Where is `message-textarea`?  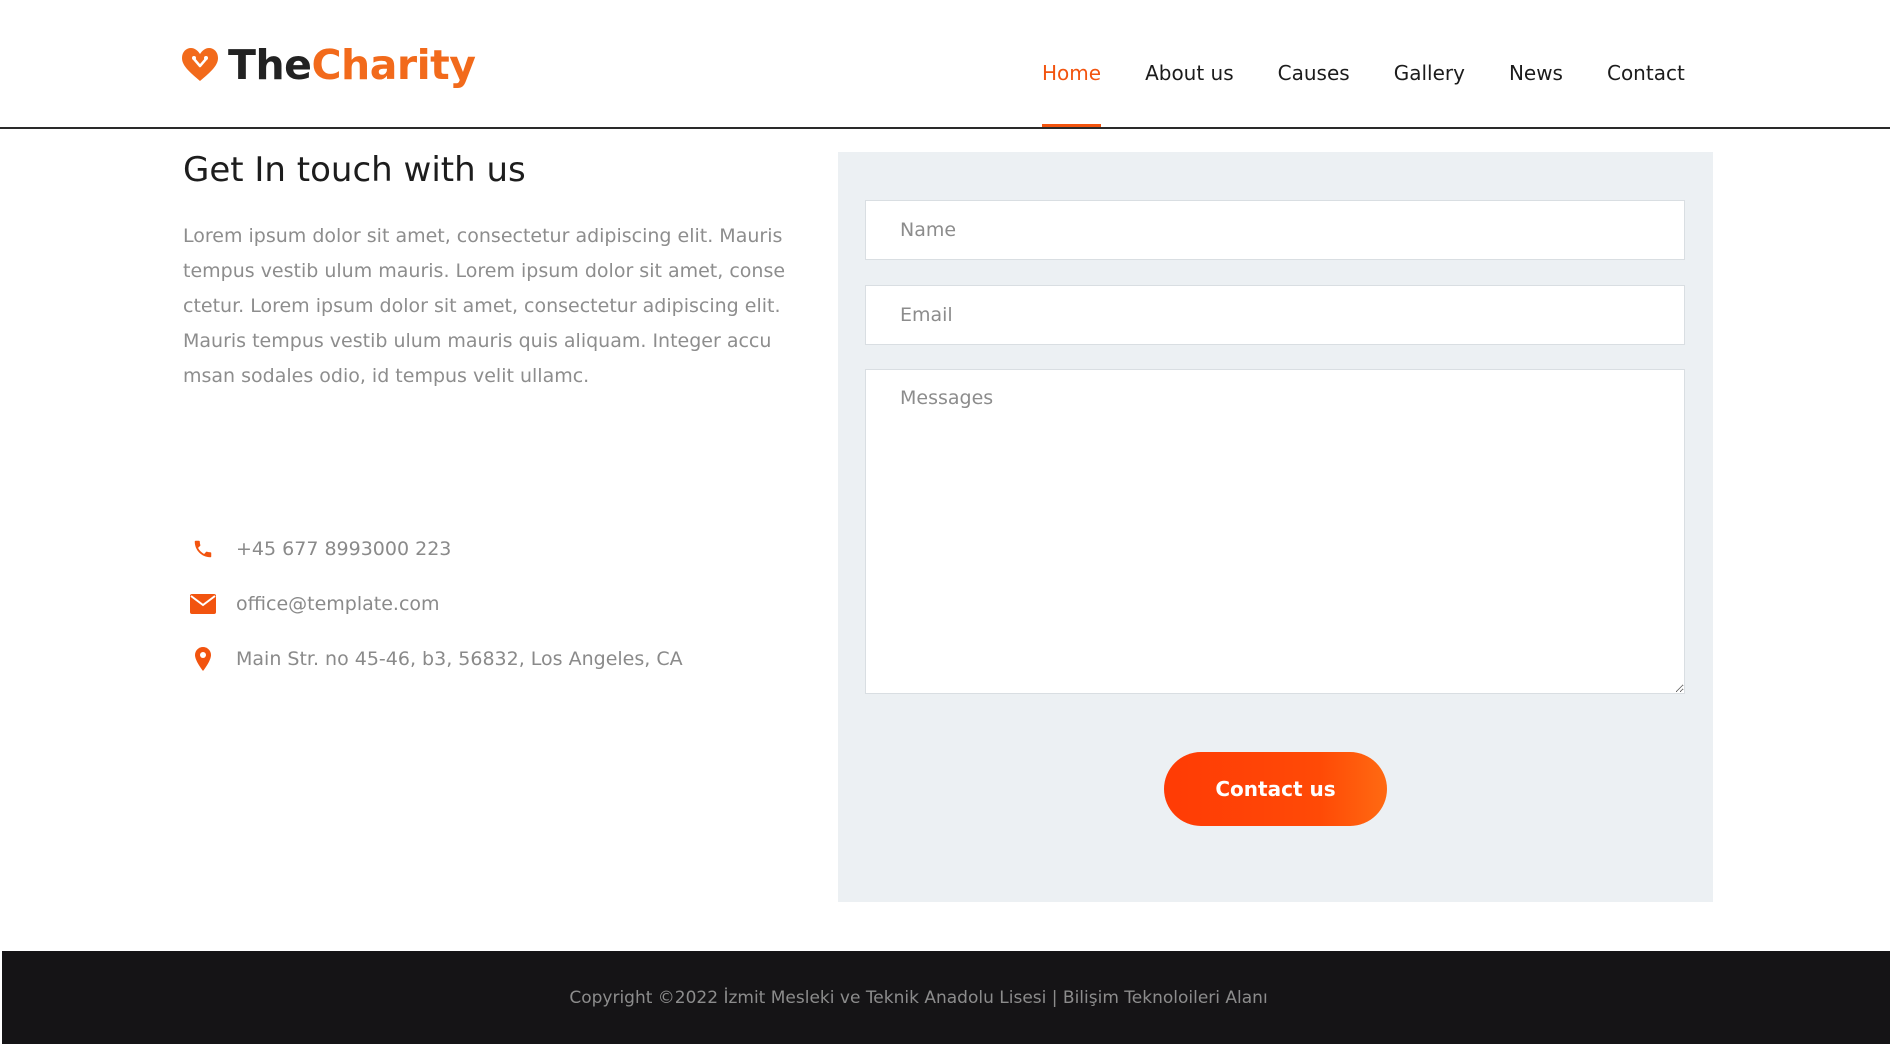 message-textarea is located at coordinates (1275, 531).